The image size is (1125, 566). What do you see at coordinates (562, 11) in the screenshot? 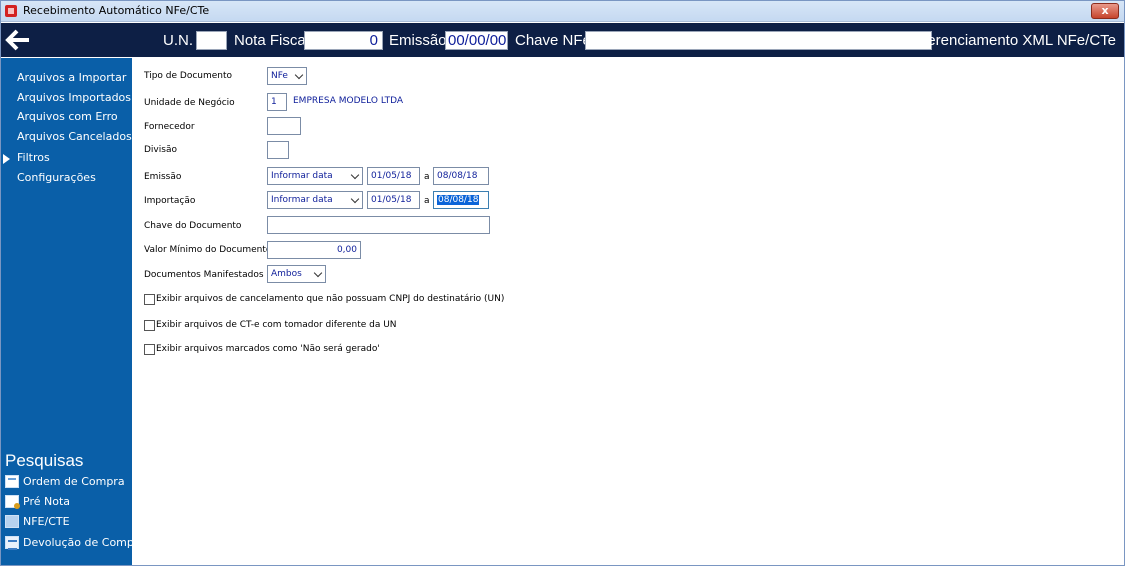
I see `title-bar: Recebimento Automático NFe/CTe x` at bounding box center [562, 11].